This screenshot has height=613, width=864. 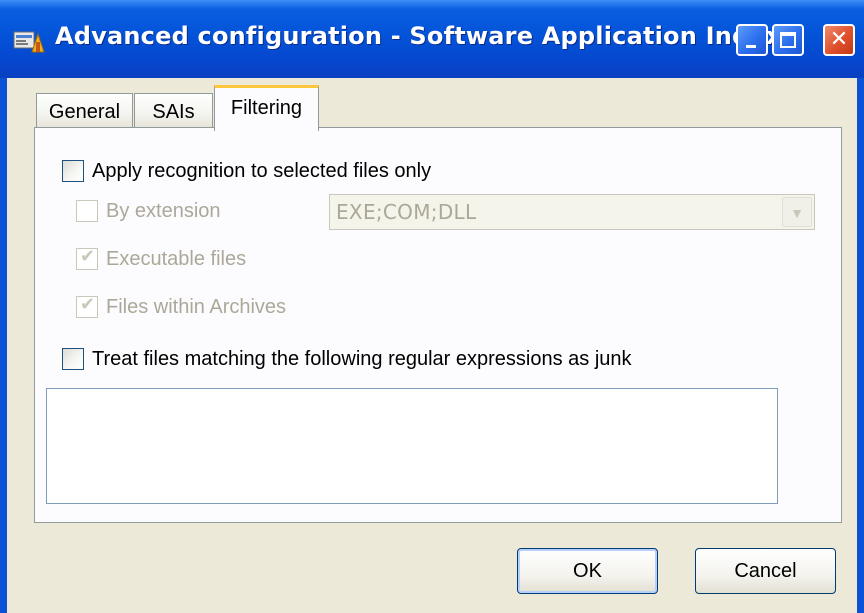 I want to click on close-icon: ✕, so click(x=839, y=39).